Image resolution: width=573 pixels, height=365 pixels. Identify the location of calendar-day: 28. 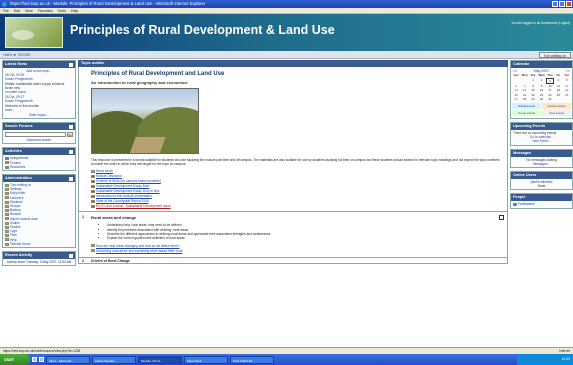
(524, 99).